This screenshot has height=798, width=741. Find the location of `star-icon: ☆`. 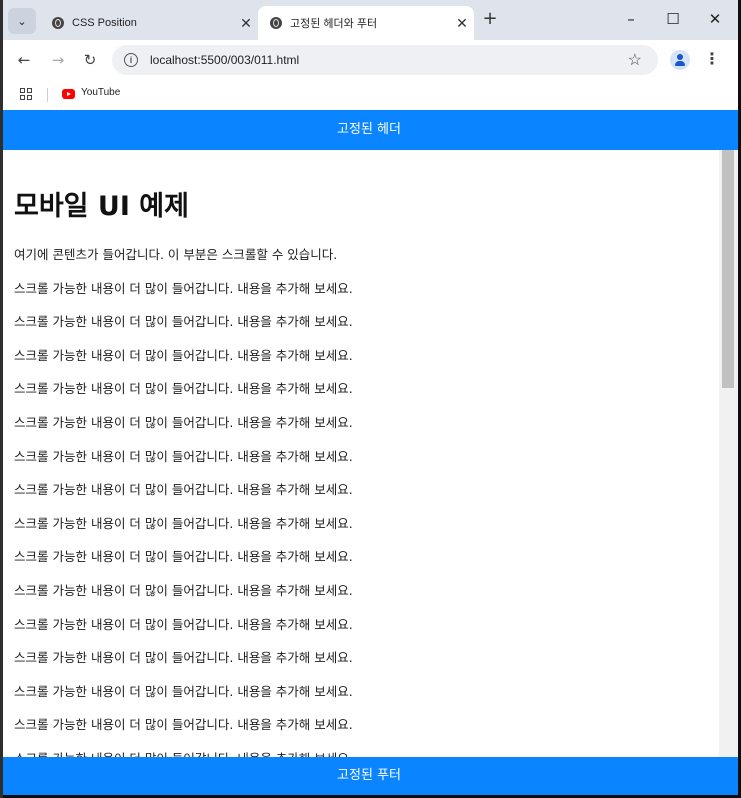

star-icon: ☆ is located at coordinates (635, 60).